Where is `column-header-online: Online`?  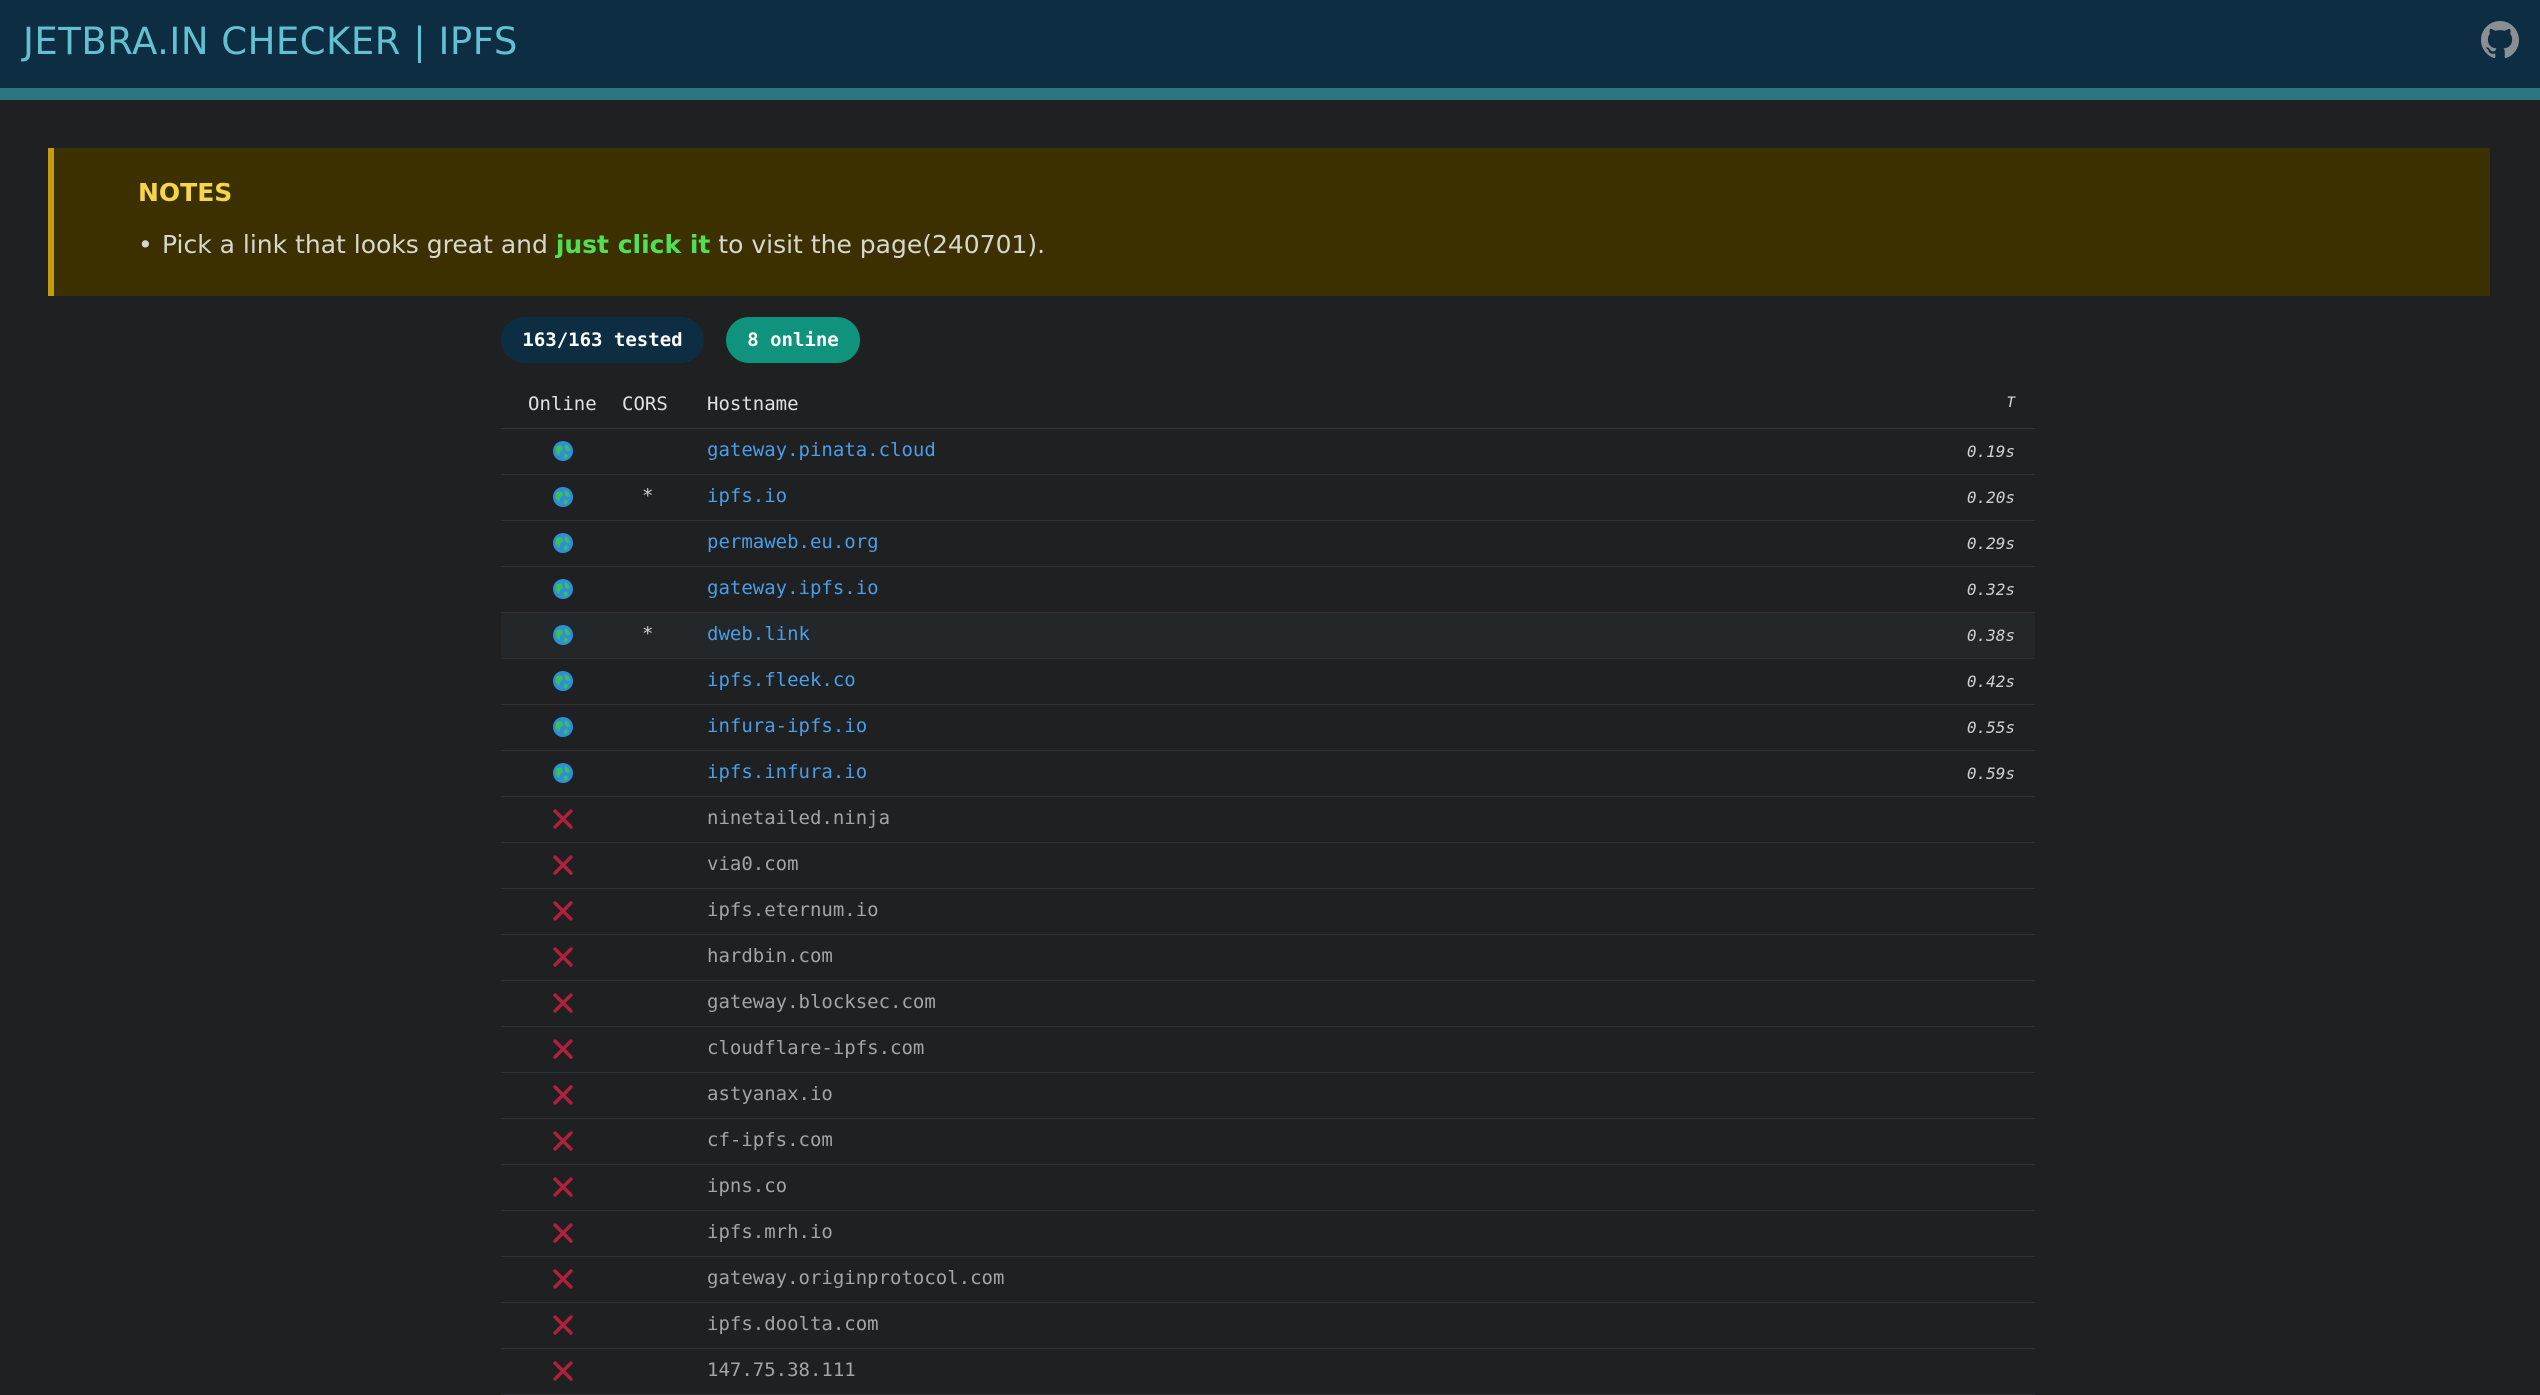 column-header-online: Online is located at coordinates (562, 404).